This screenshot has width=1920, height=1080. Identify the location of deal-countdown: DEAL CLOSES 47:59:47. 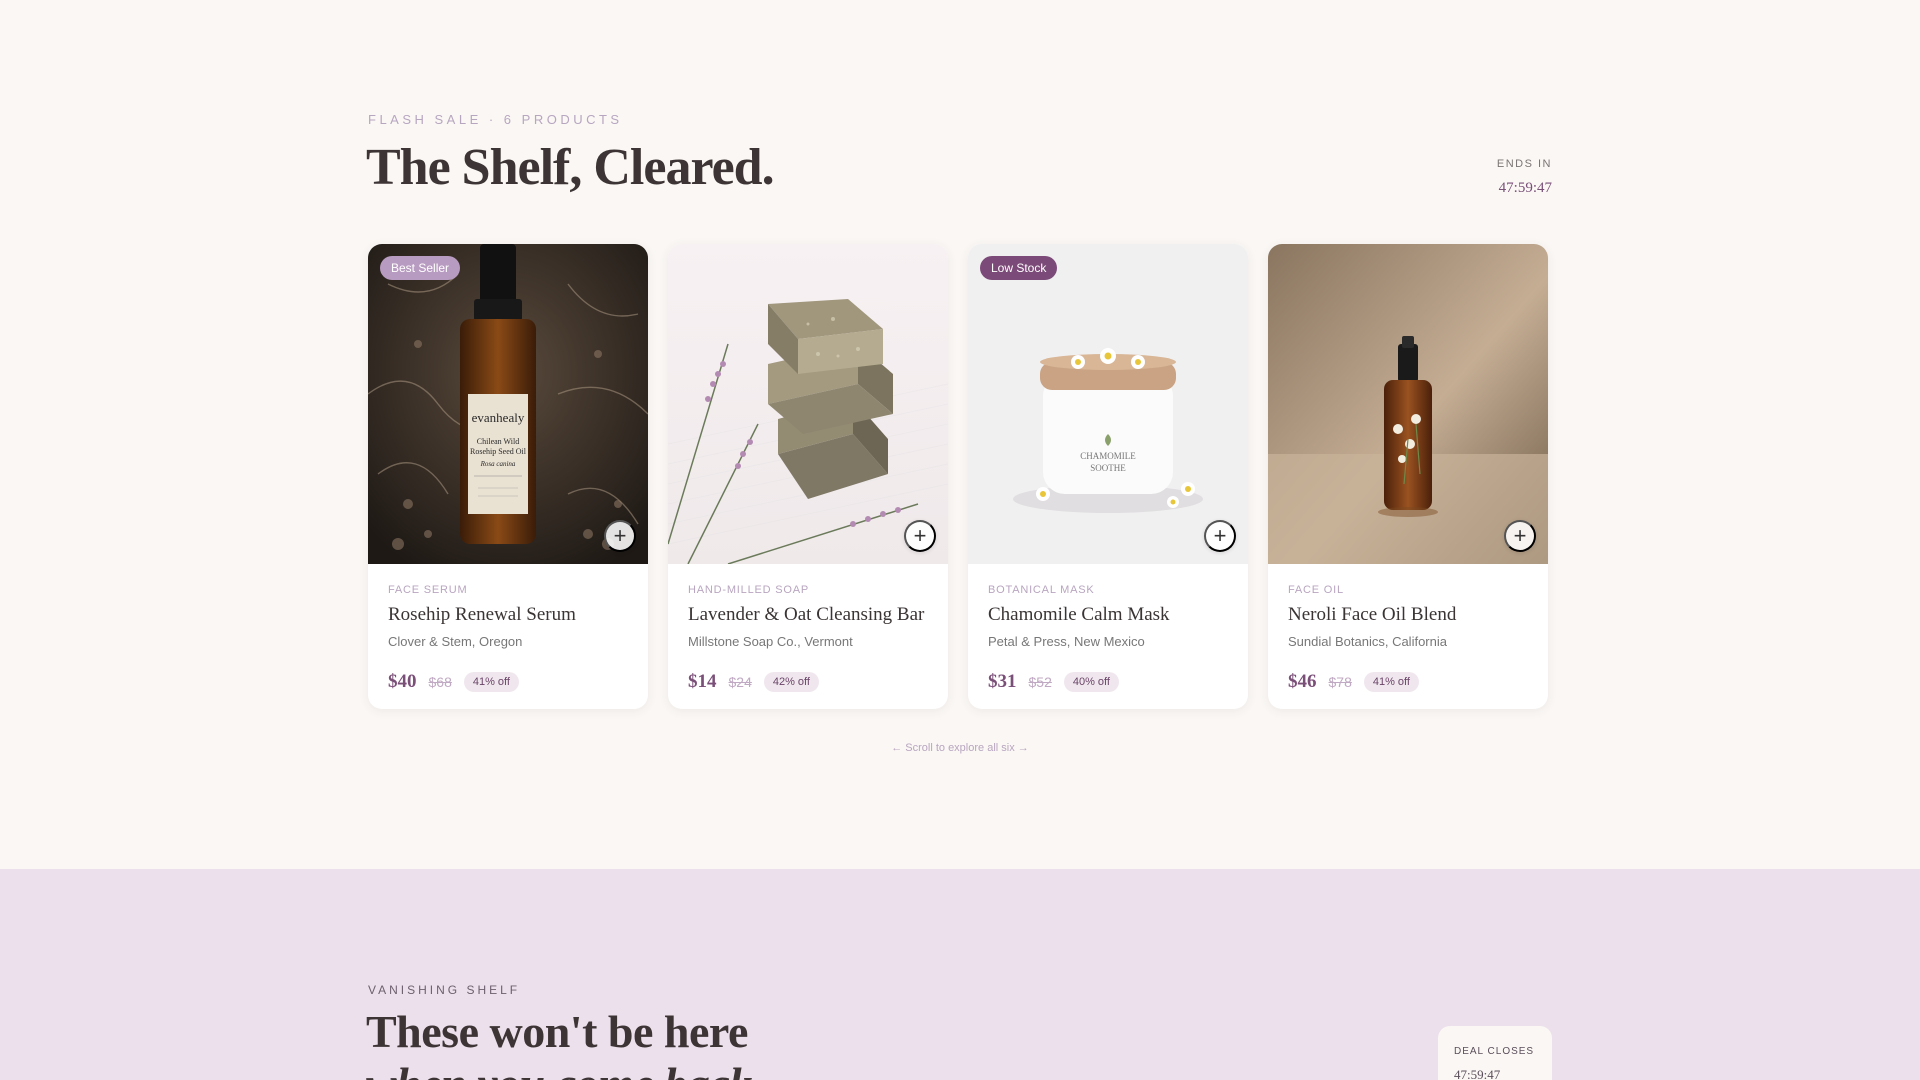
(1495, 1053).